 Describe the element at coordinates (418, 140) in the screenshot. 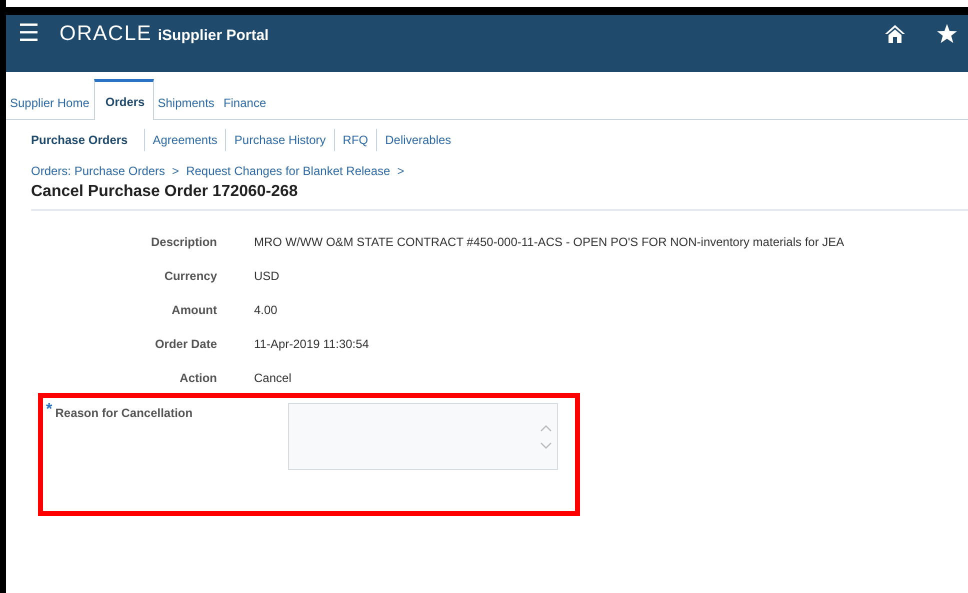

I see `subtab-link: Deliverables` at that location.